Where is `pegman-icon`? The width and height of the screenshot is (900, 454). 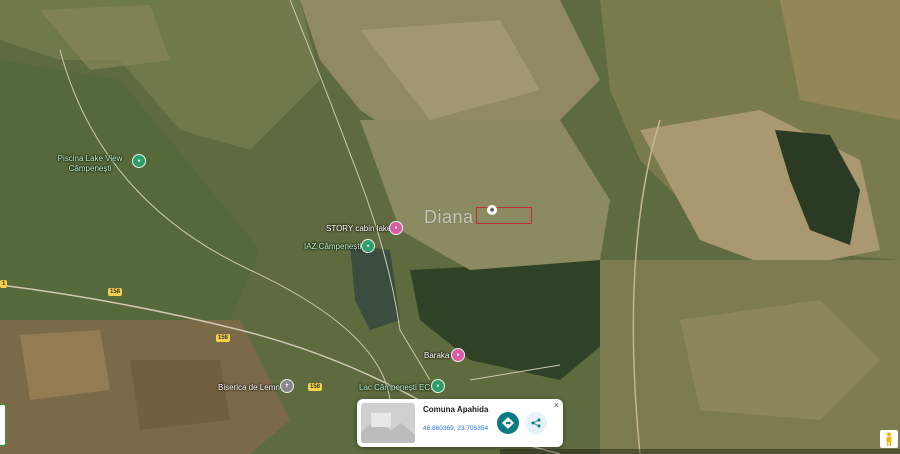 pegman-icon is located at coordinates (889, 439).